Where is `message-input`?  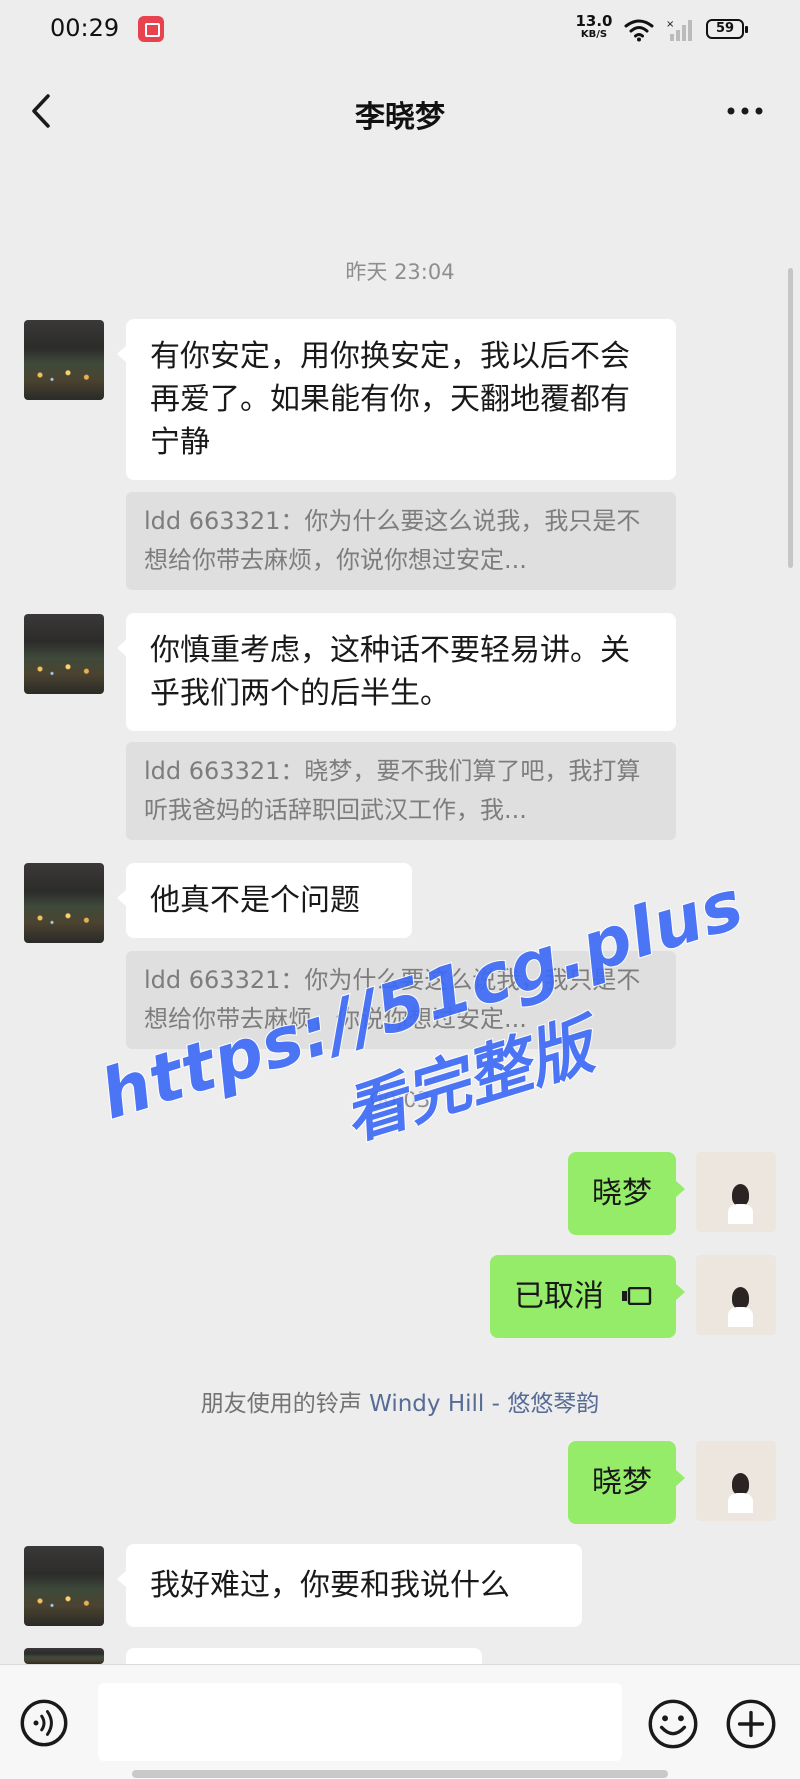 message-input is located at coordinates (360, 1722).